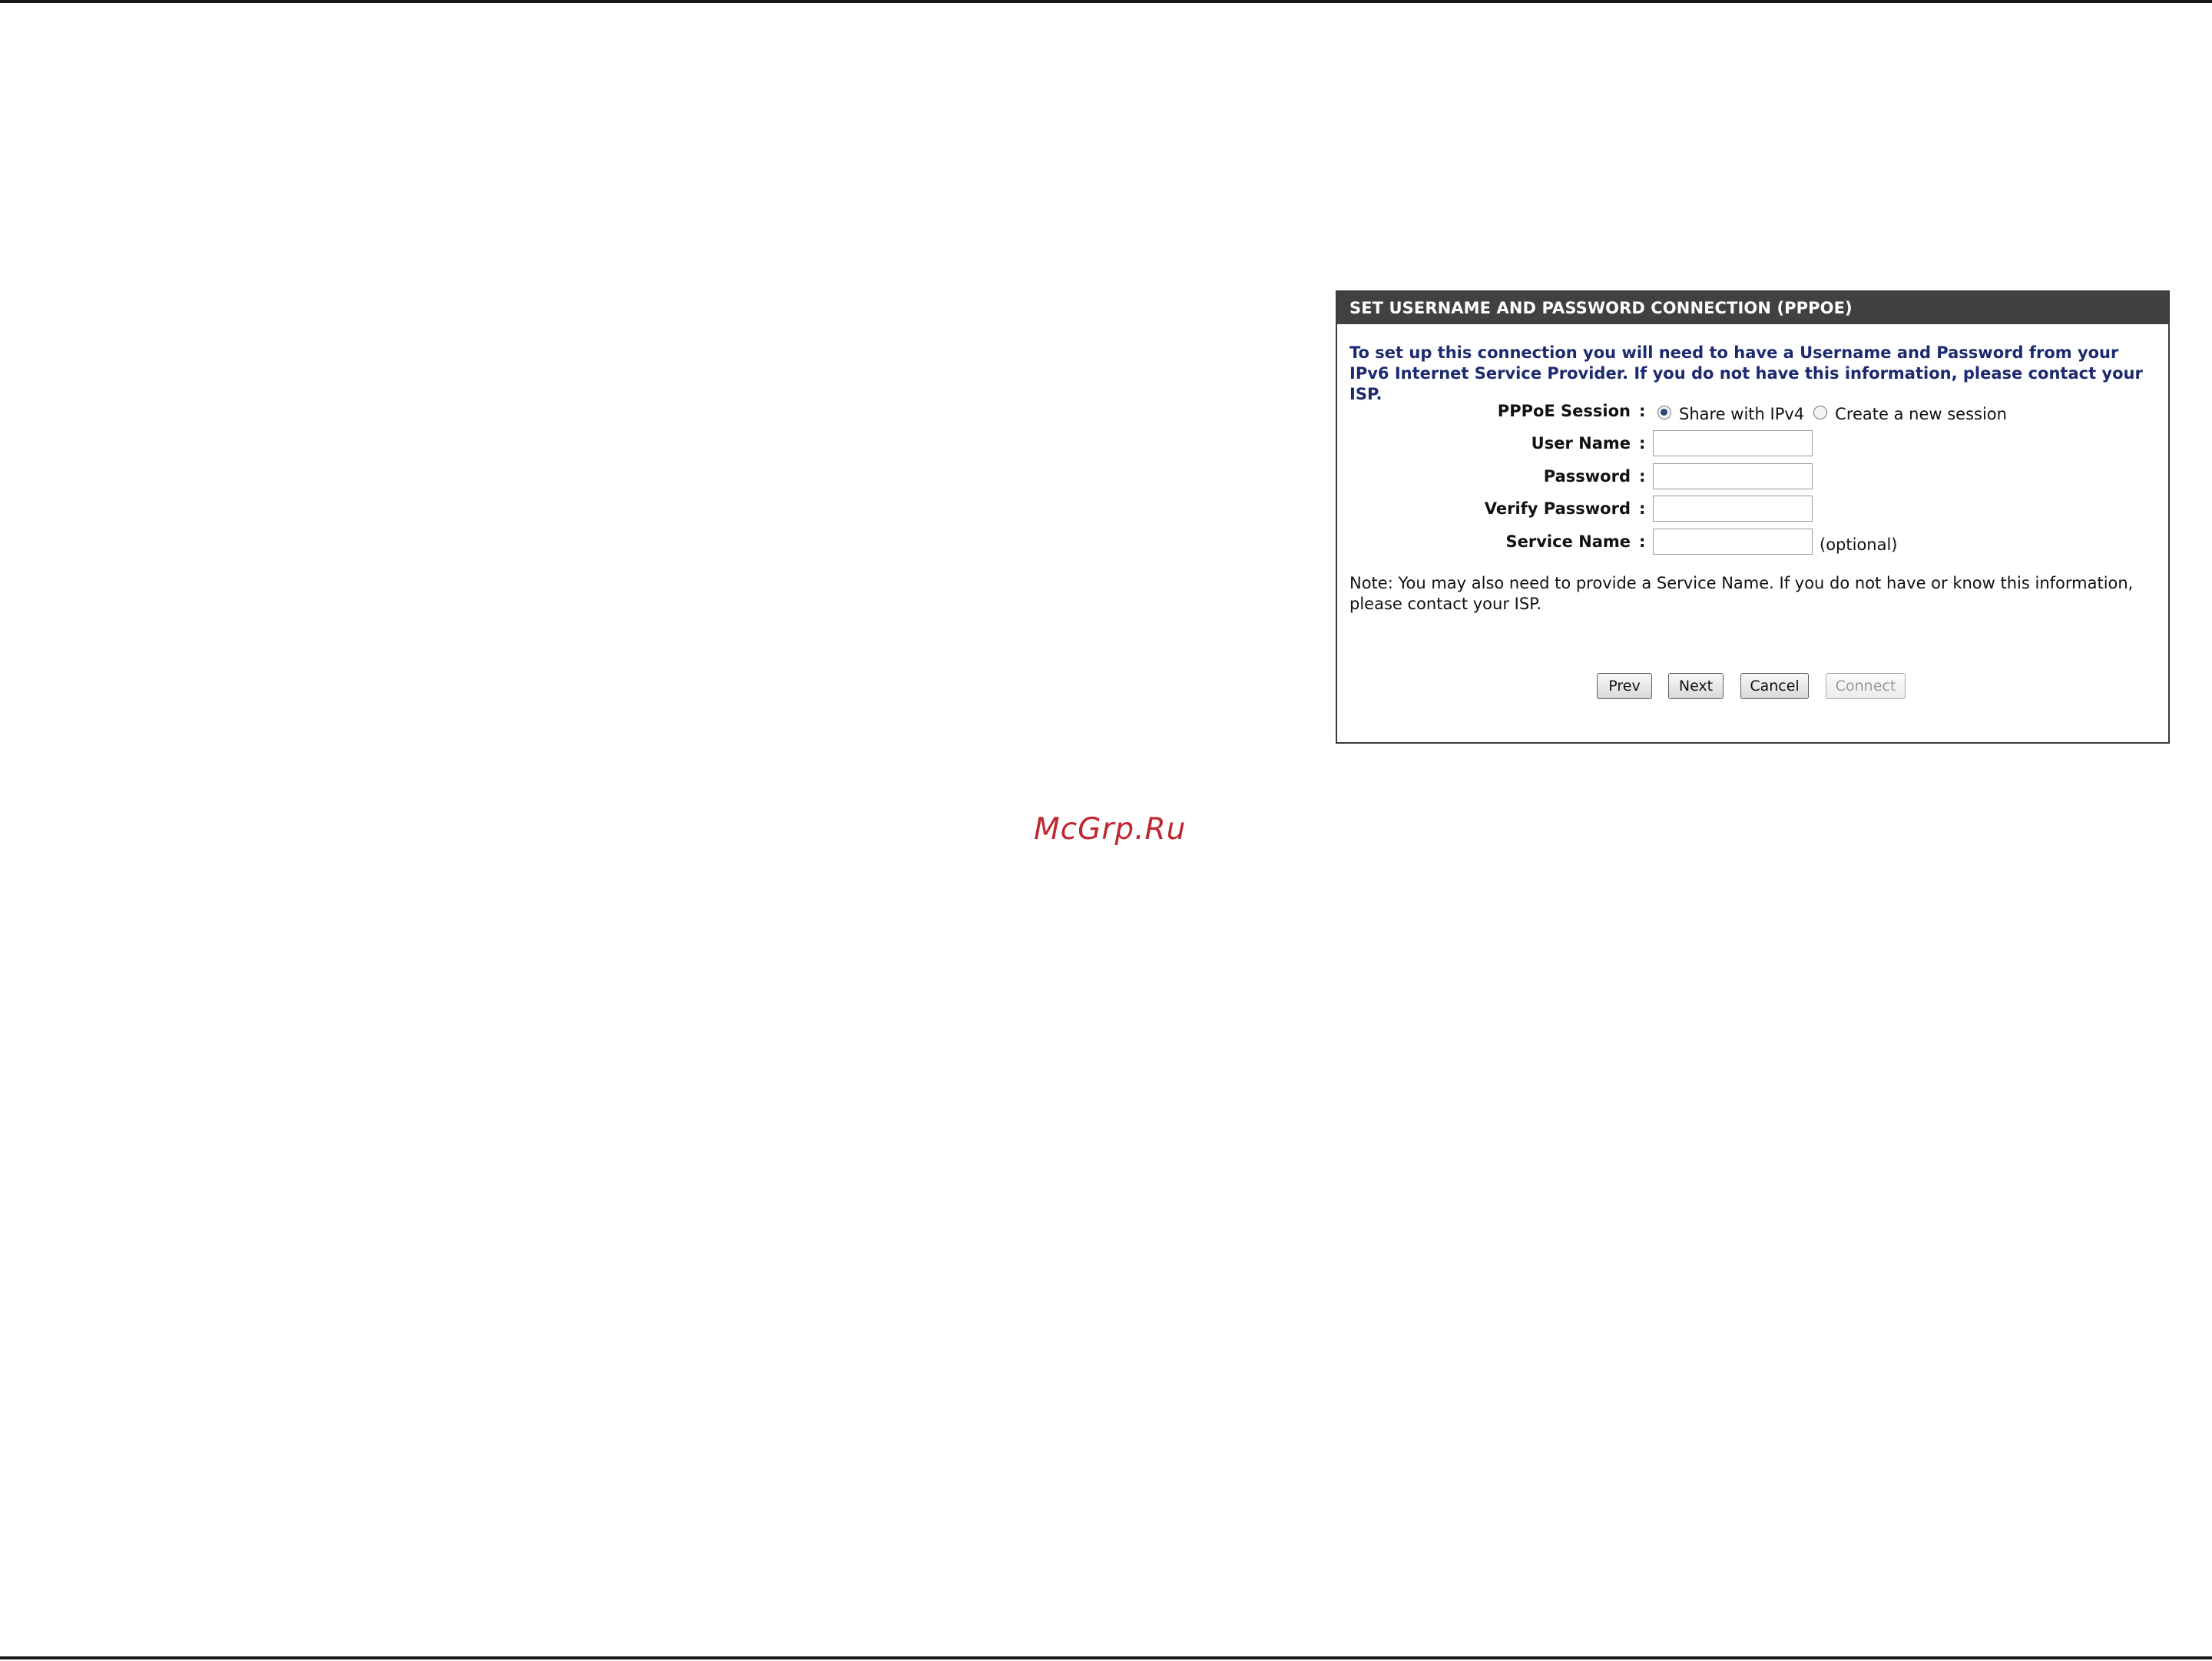  What do you see at coordinates (1820, 412) in the screenshot?
I see `create-new-session-radio` at bounding box center [1820, 412].